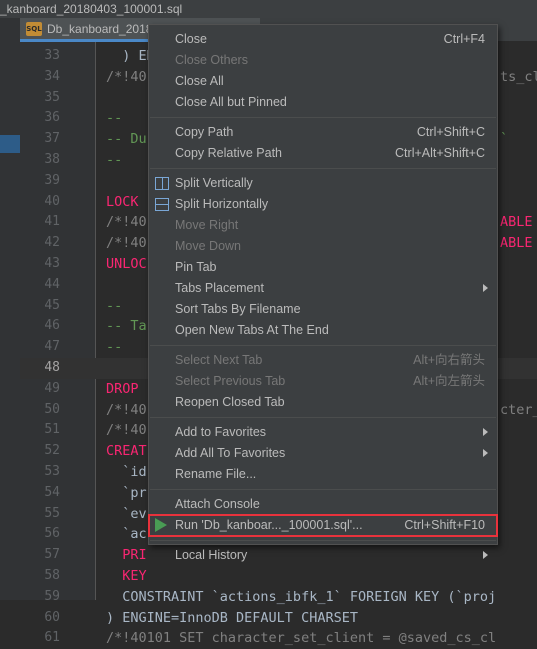 This screenshot has width=537, height=649. Describe the element at coordinates (230, 381) in the screenshot. I see `menu-item-label: Select Previous Tab` at that location.